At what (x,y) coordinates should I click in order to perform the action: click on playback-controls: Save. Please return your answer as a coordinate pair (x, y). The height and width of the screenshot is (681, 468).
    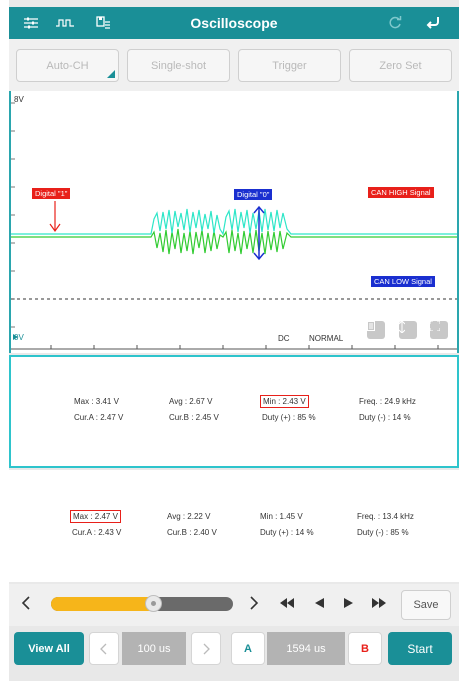
    Looking at the image, I should click on (234, 605).